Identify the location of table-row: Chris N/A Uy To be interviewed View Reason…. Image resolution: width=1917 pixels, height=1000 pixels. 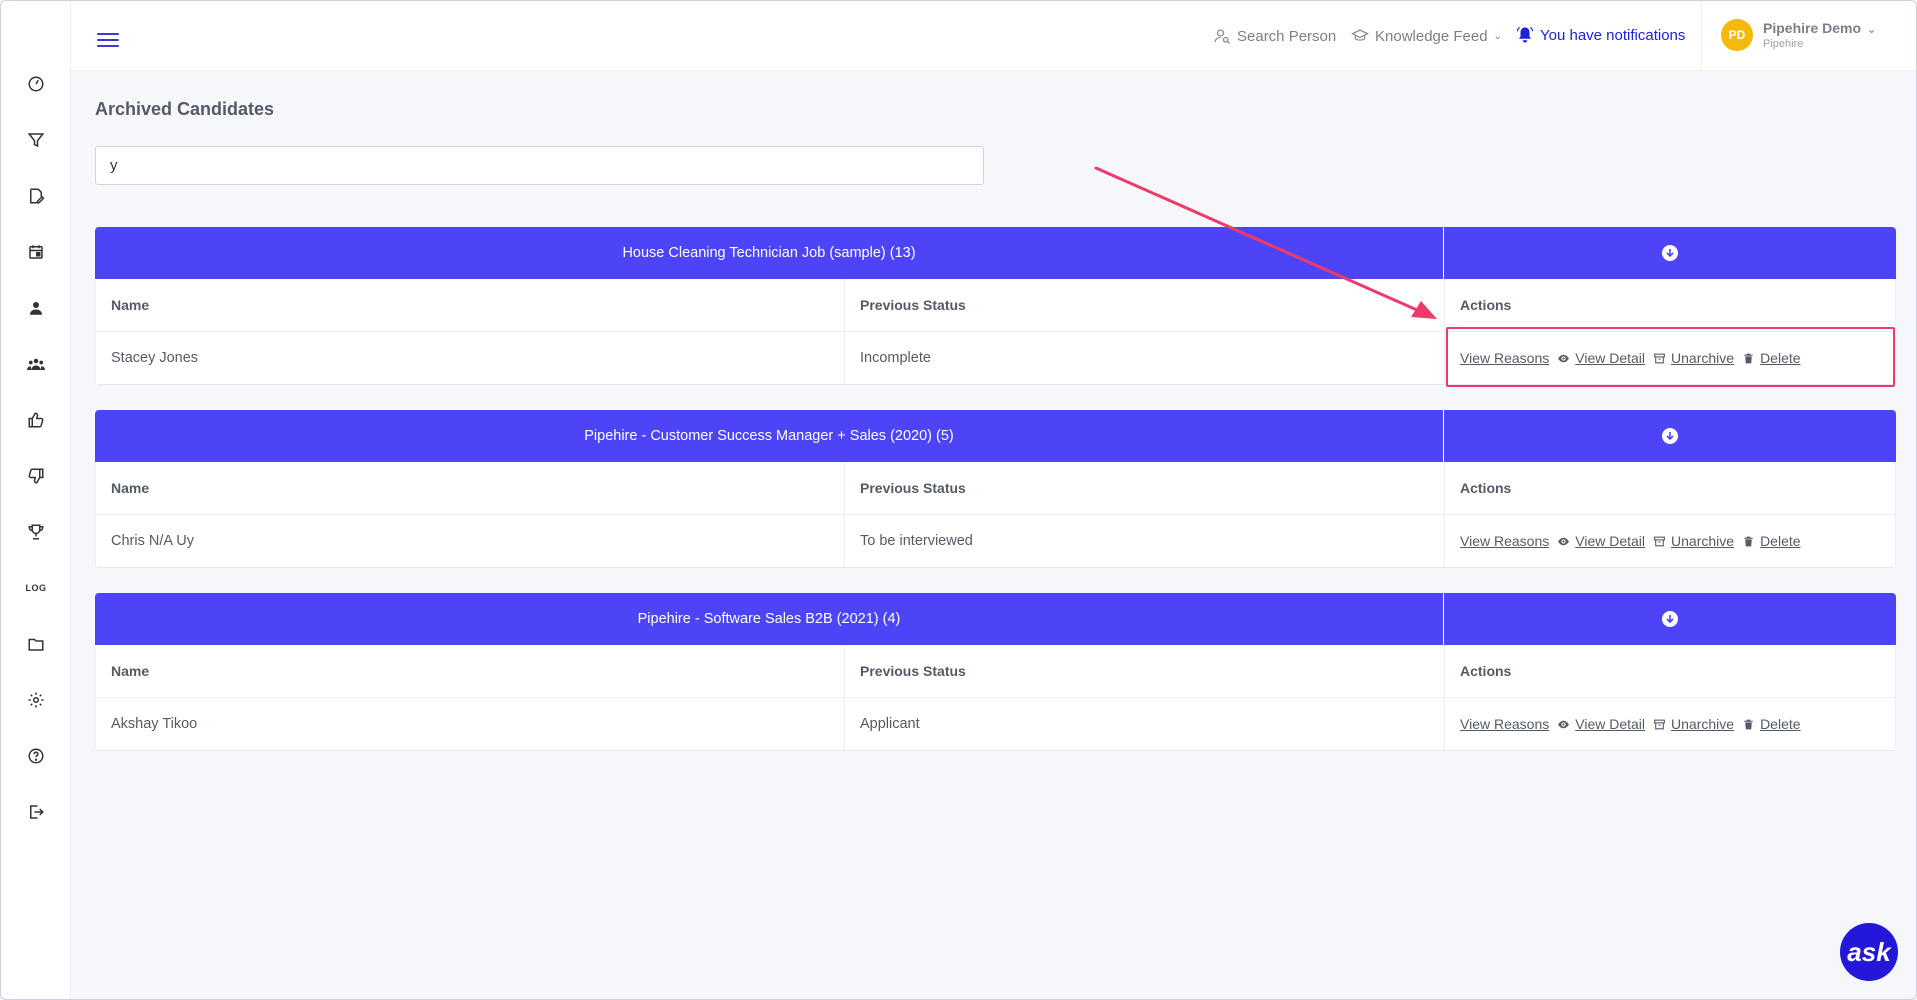
(995, 541).